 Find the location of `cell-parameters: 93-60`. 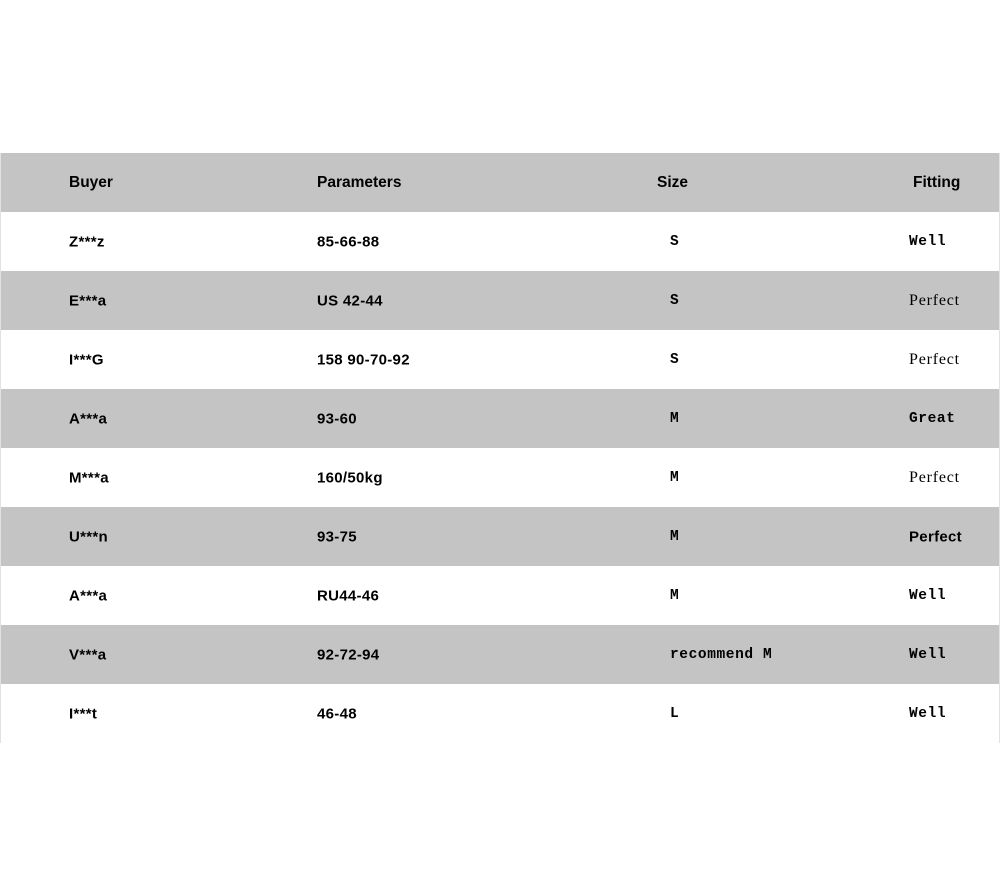

cell-parameters: 93-60 is located at coordinates (337, 418).